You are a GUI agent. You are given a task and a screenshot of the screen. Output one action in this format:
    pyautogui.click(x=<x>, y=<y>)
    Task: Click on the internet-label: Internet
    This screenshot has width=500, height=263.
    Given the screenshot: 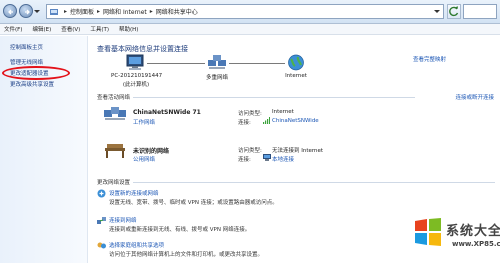 What is the action you would take?
    pyautogui.click(x=296, y=76)
    